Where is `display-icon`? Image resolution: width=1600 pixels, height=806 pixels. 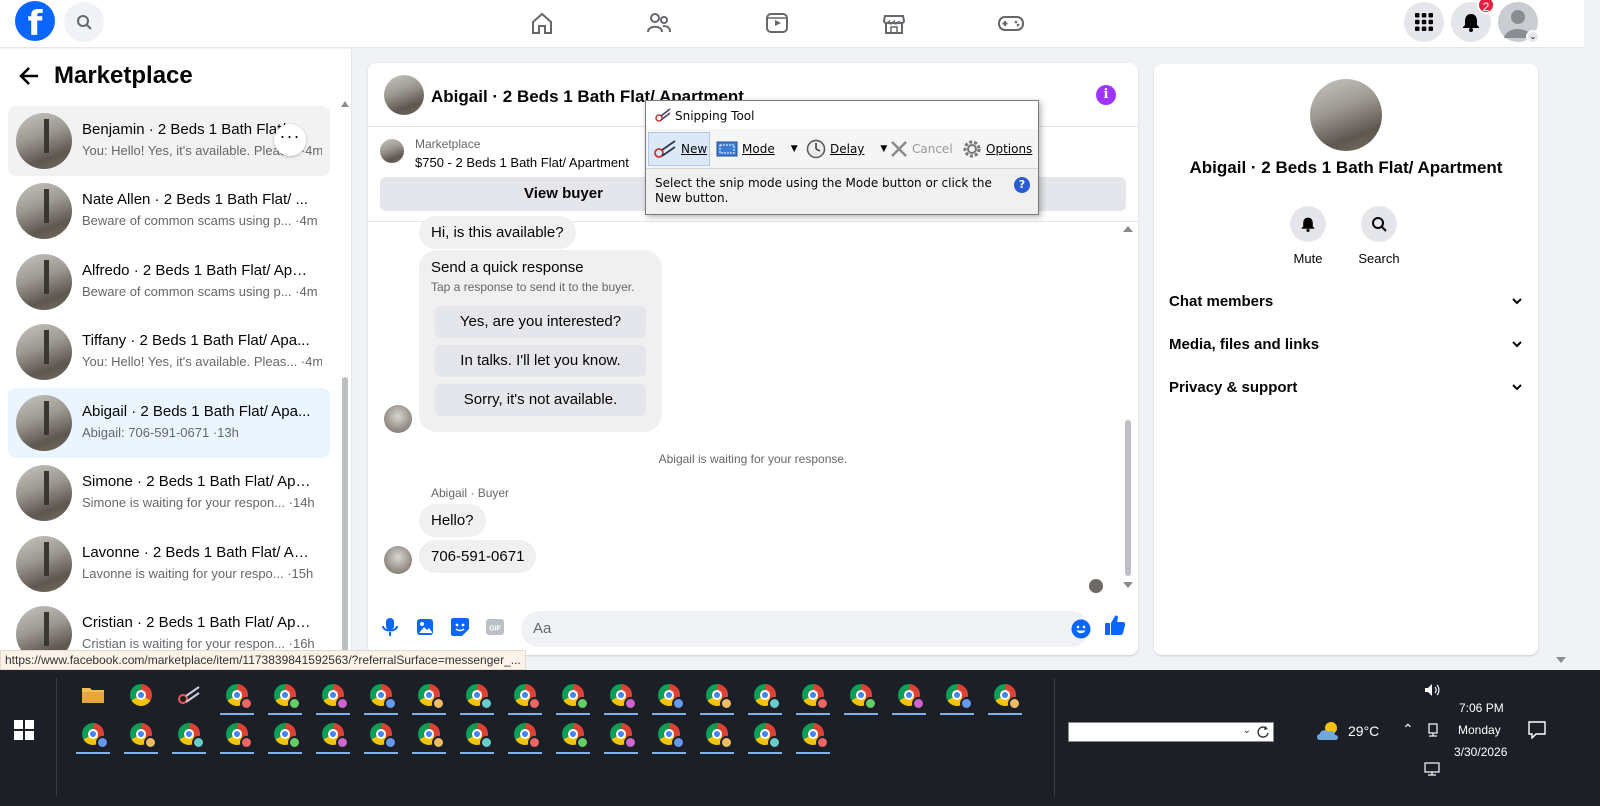 display-icon is located at coordinates (1432, 769).